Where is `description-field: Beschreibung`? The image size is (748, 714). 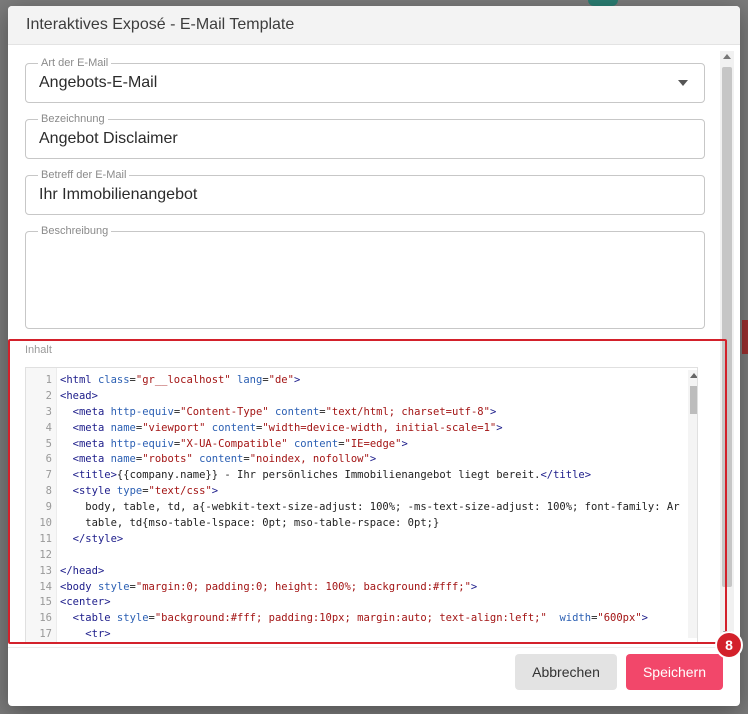
description-field: Beschreibung is located at coordinates (365, 276).